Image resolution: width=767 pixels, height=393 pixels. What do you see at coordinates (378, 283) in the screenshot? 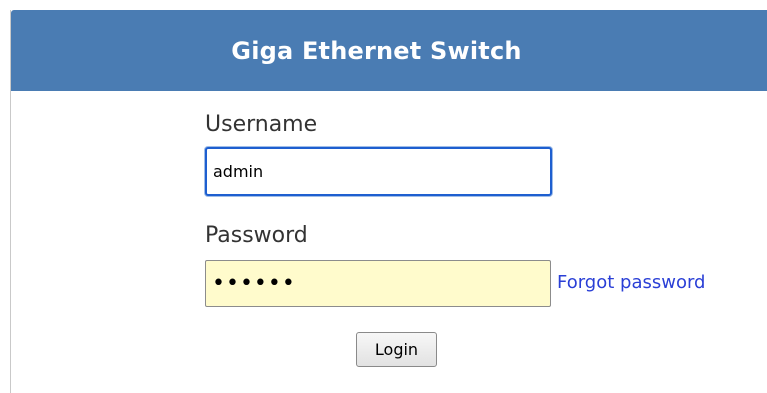
I see `password-input` at bounding box center [378, 283].